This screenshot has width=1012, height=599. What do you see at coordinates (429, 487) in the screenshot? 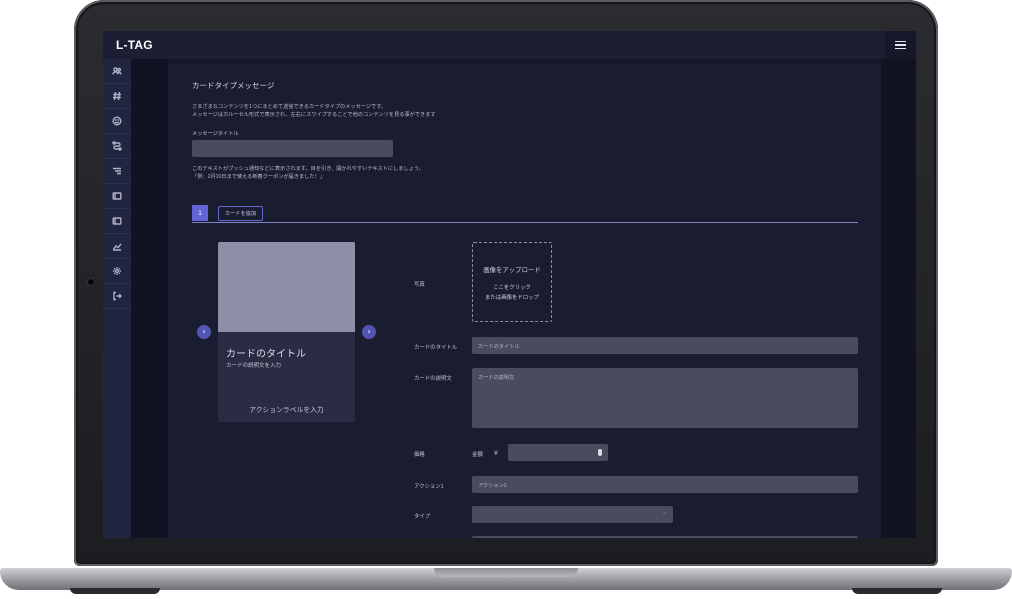
I see `action1-label: アクション1` at bounding box center [429, 487].